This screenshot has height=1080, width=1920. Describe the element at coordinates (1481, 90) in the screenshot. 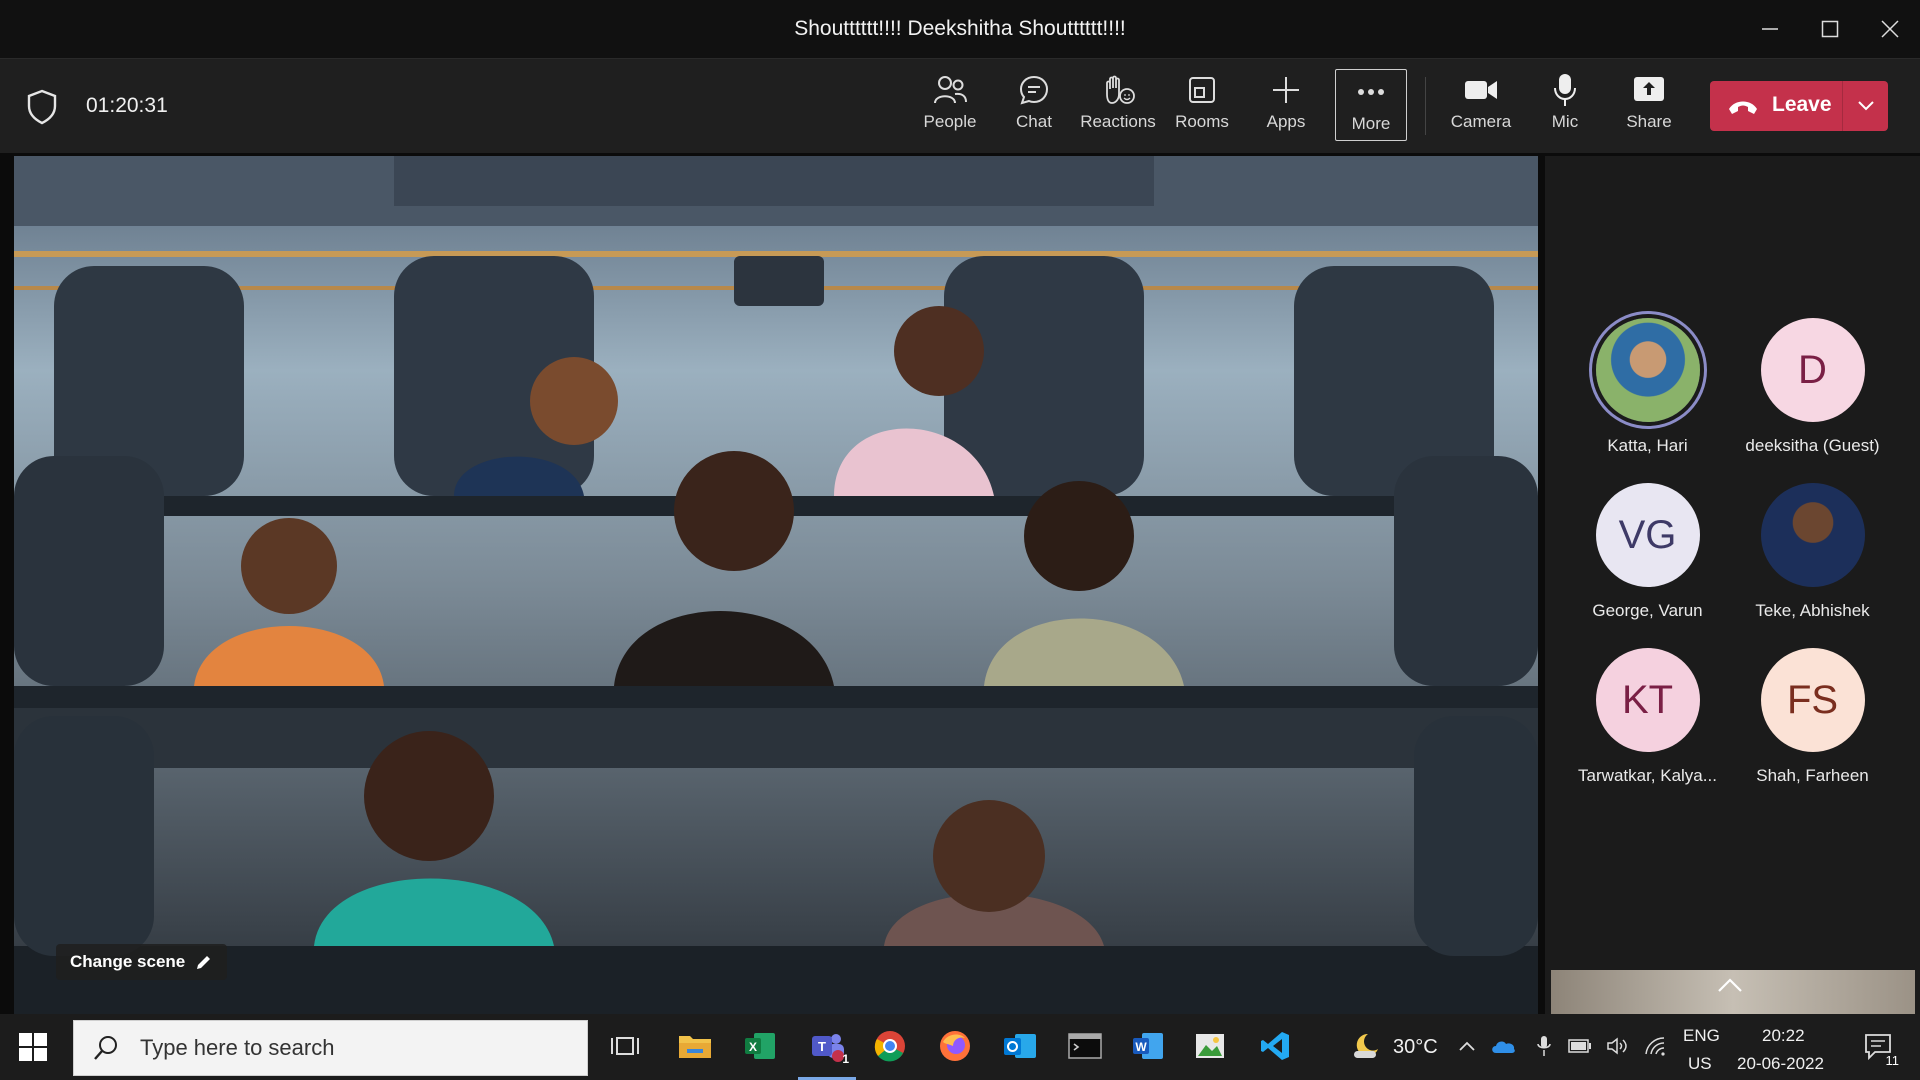

I see `camera-icon` at that location.